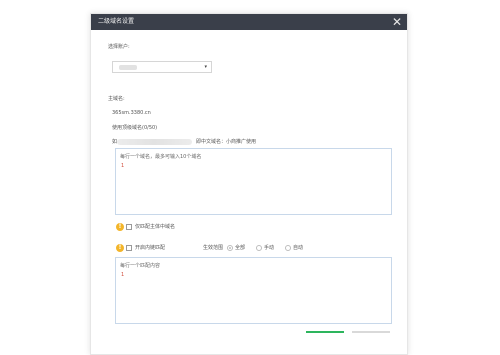 The width and height of the screenshot is (500, 355). What do you see at coordinates (131, 113) in the screenshot?
I see `domain-value: 365sm.3380.cn` at bounding box center [131, 113].